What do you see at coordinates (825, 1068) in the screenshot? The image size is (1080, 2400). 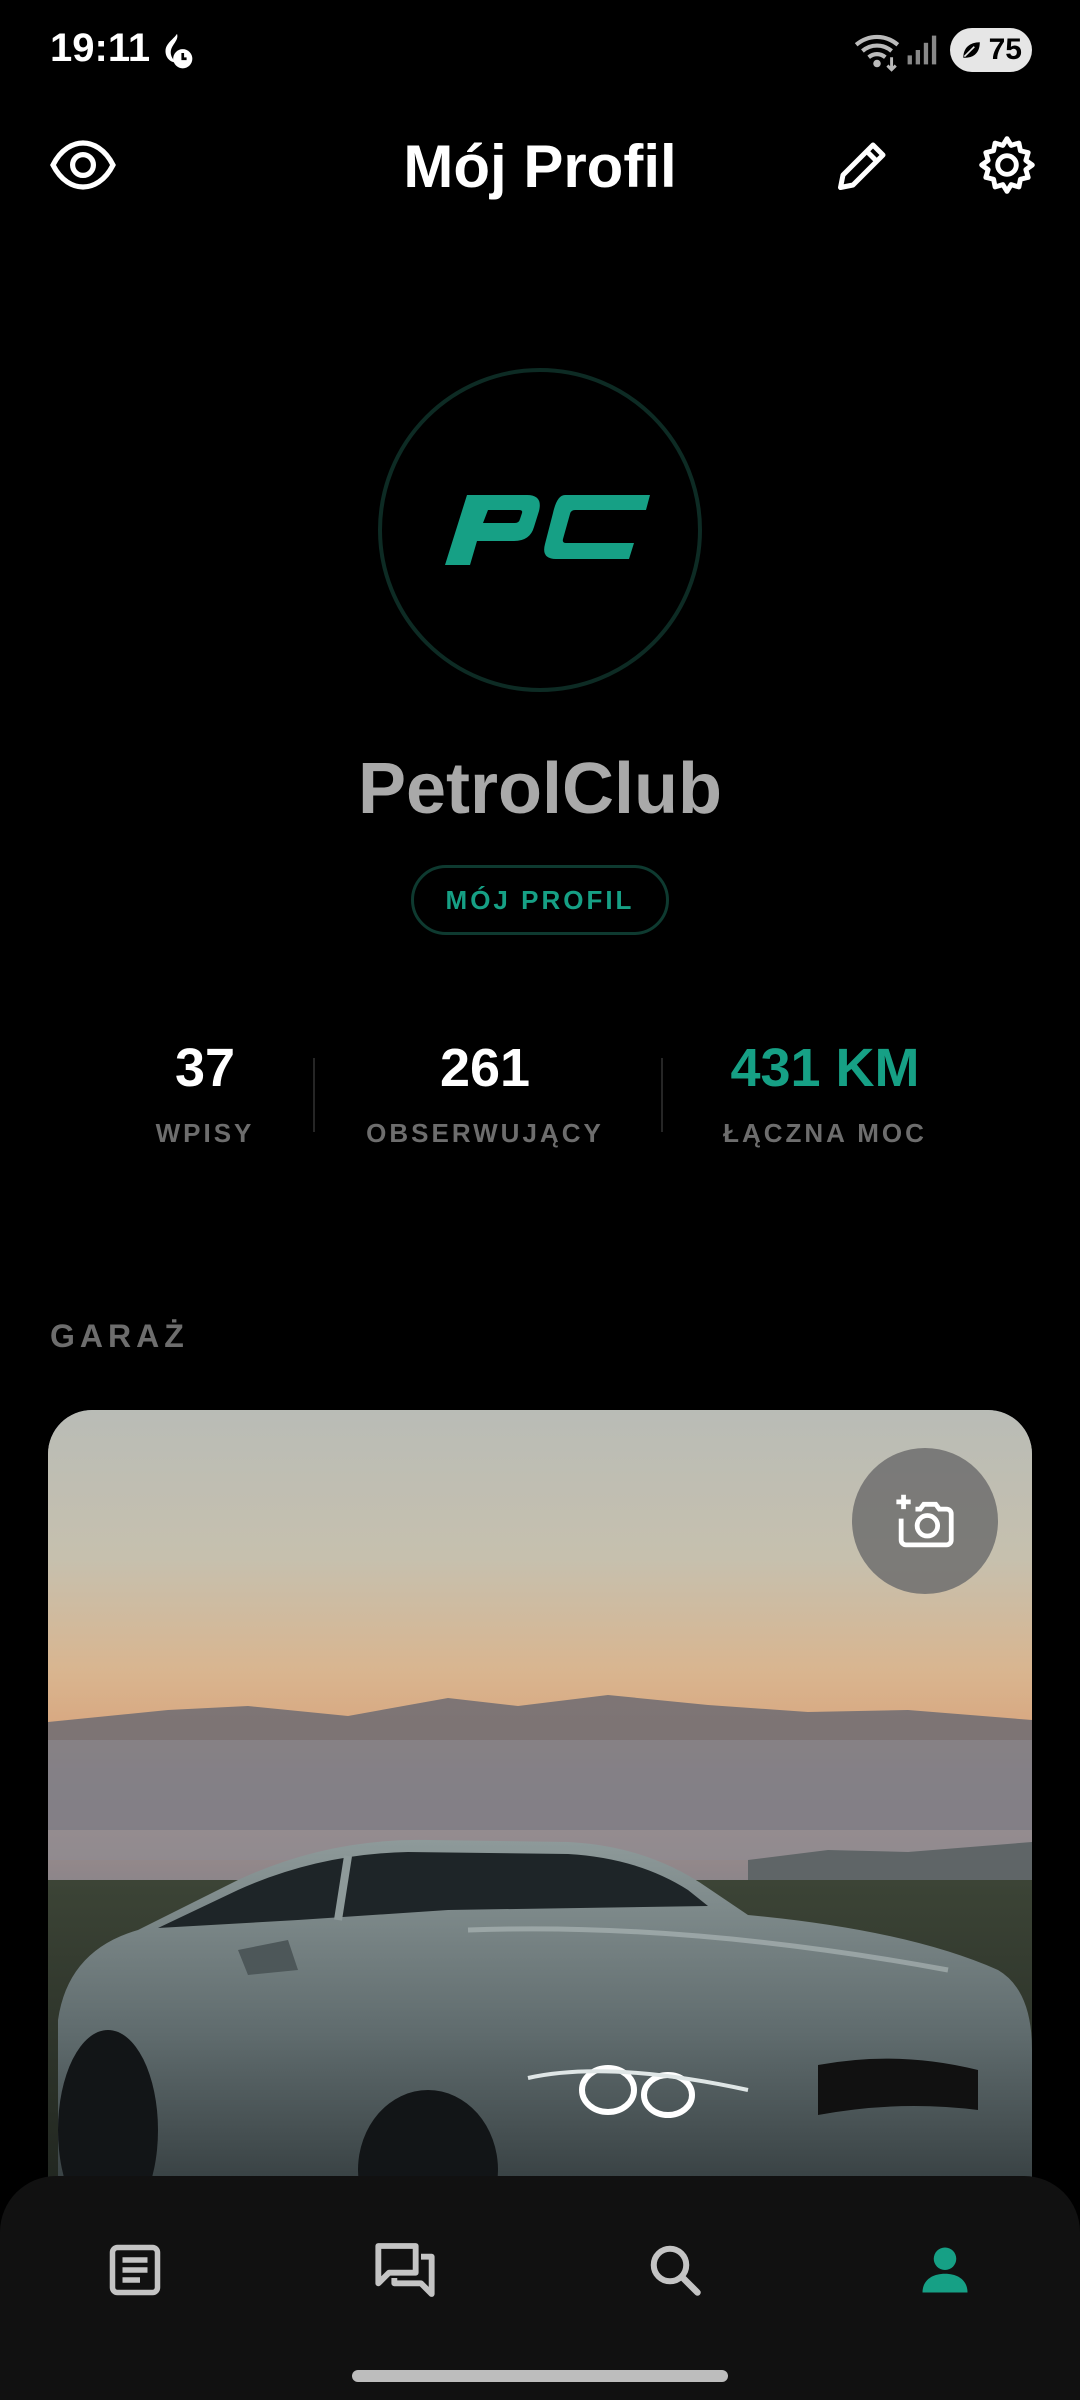 I see `stat-power-value: 431 KM` at bounding box center [825, 1068].